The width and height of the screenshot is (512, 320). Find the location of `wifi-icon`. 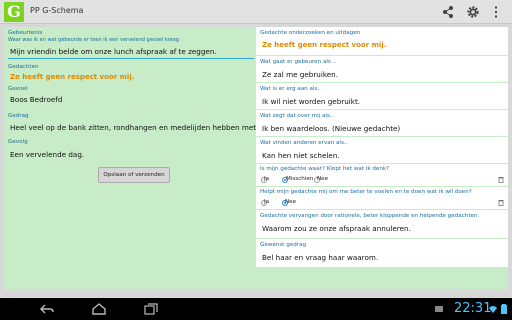

wifi-icon is located at coordinates (493, 309).